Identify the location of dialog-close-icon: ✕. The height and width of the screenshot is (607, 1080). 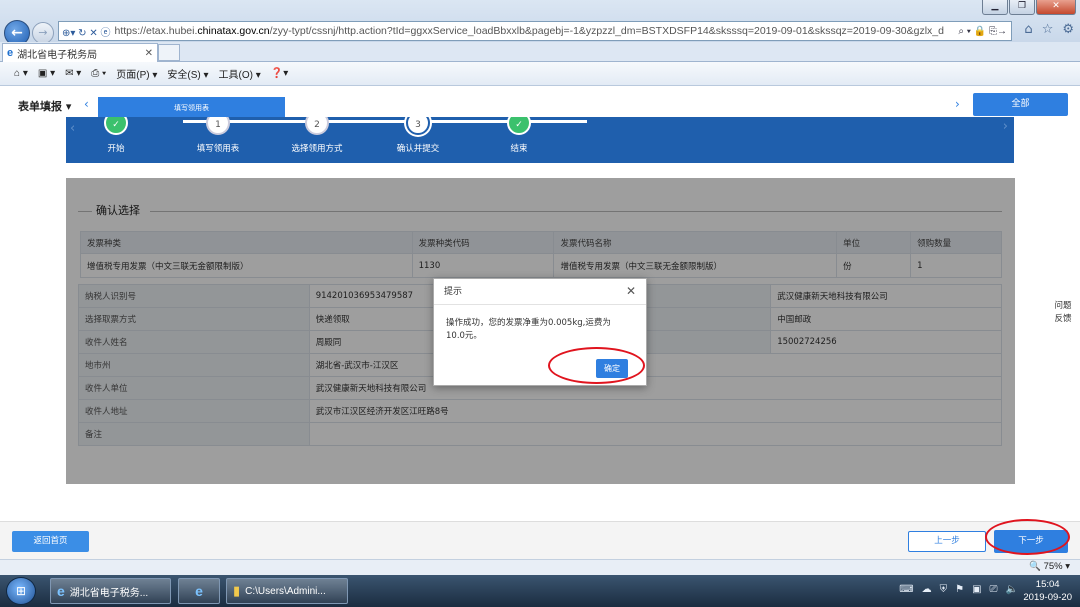
(631, 291).